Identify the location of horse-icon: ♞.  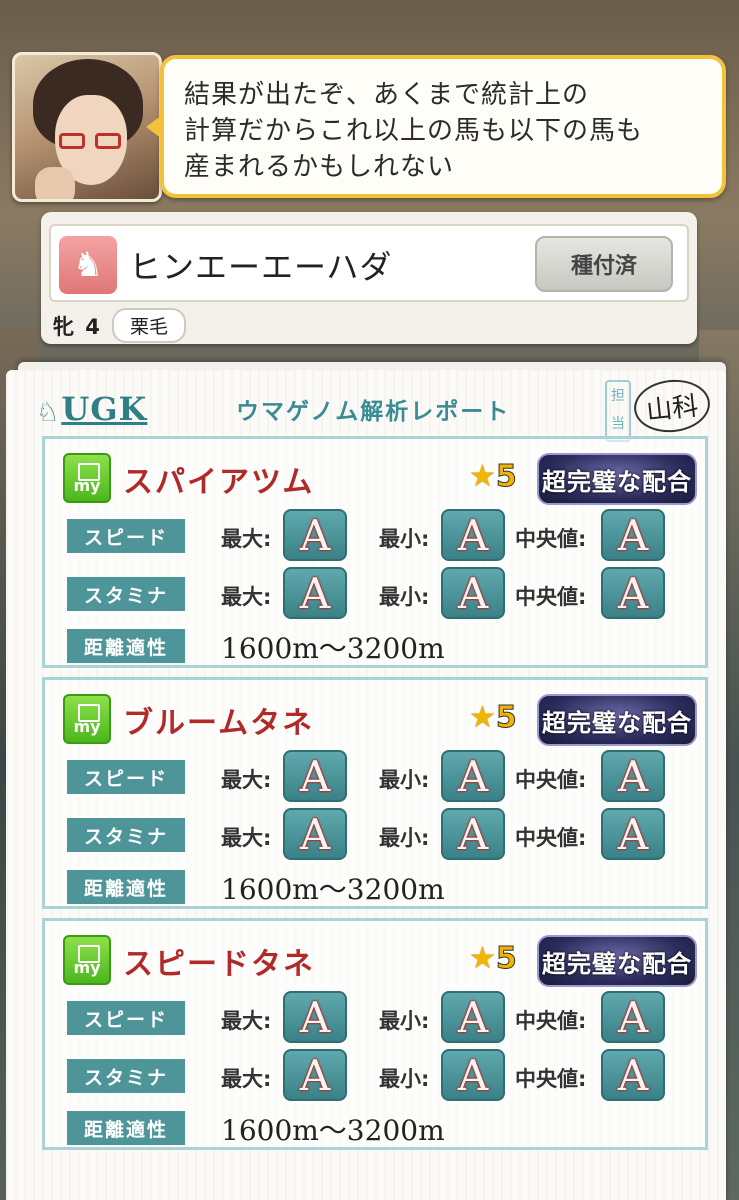
(88, 265).